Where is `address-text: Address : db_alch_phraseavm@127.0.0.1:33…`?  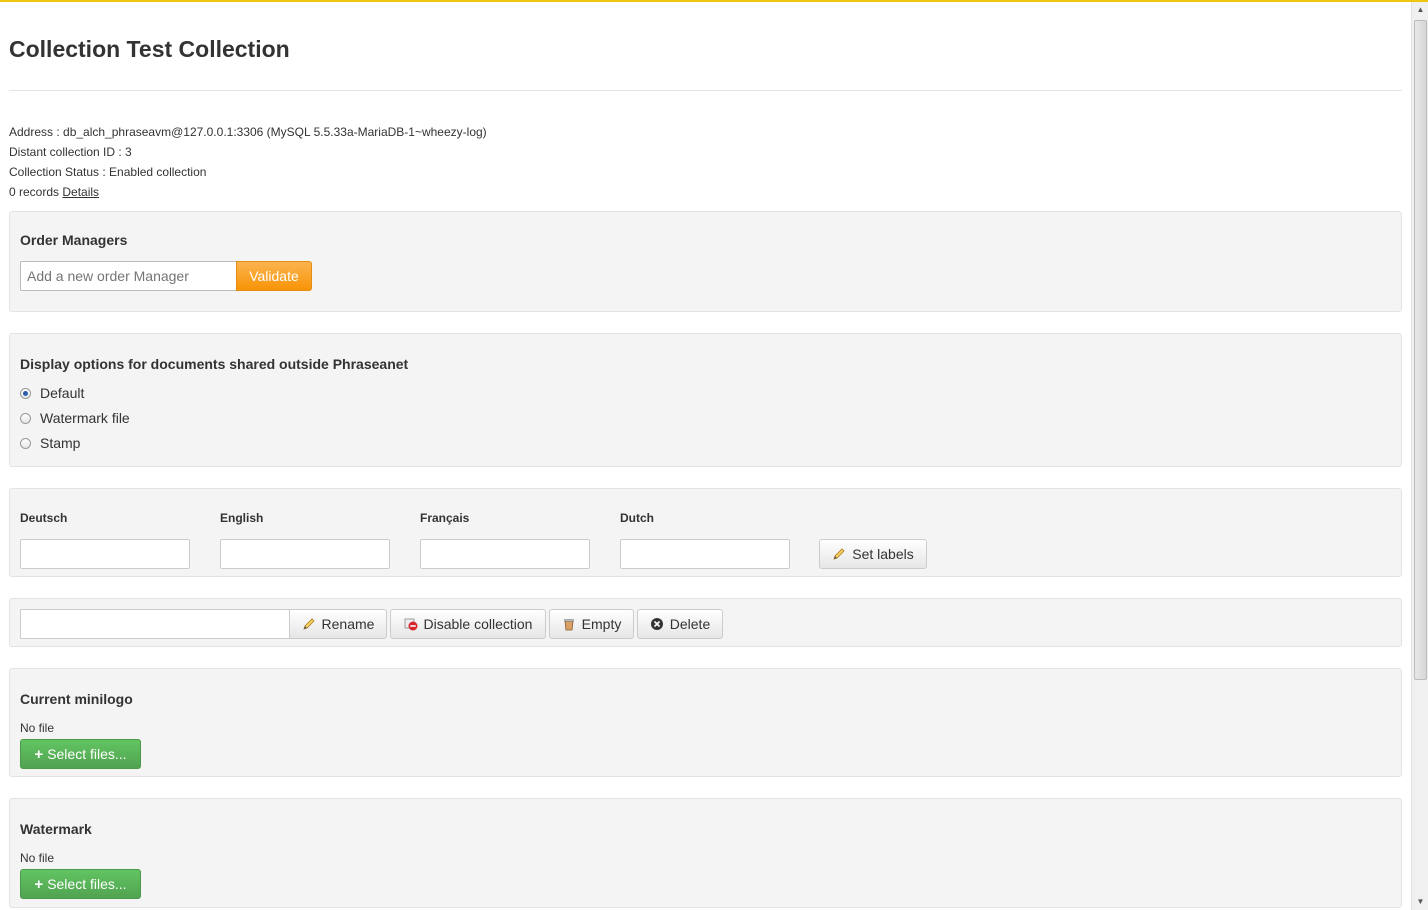
address-text: Address : db_alch_phraseavm@127.0.0.1:33… is located at coordinates (248, 132).